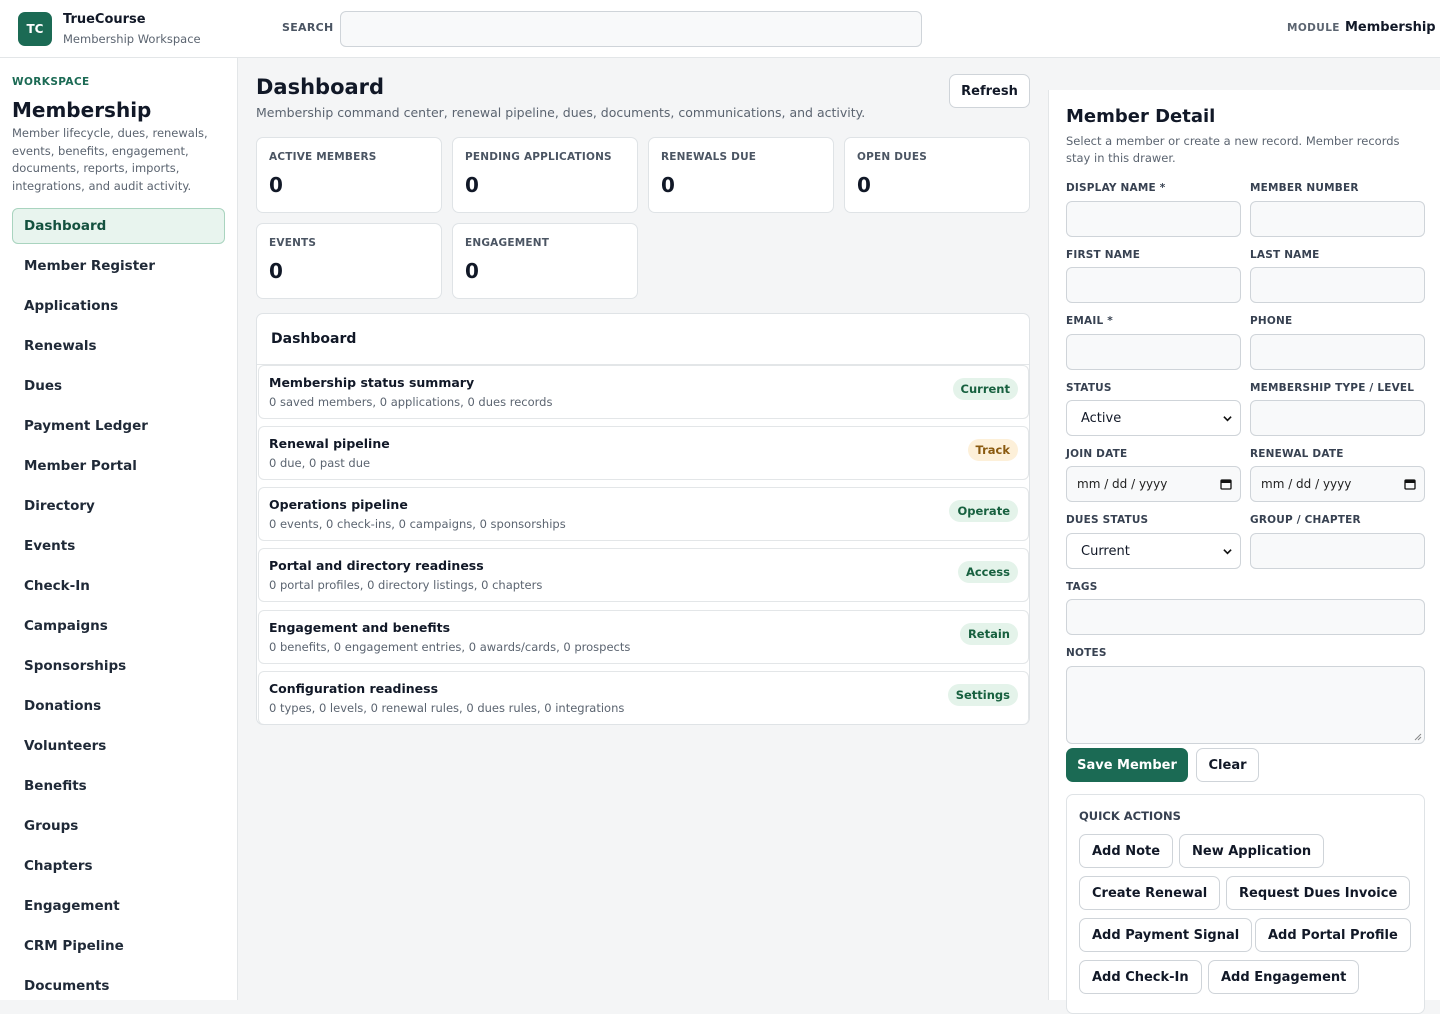 This screenshot has height=1014, width=1440. Describe the element at coordinates (631, 29) in the screenshot. I see `search-input` at that location.